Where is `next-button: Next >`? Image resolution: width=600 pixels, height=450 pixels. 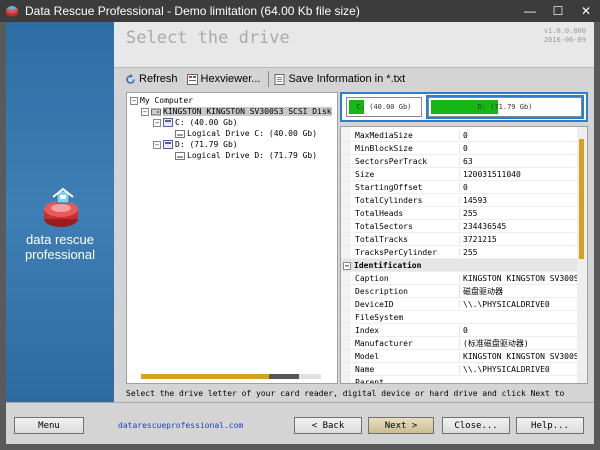 next-button: Next > is located at coordinates (401, 425).